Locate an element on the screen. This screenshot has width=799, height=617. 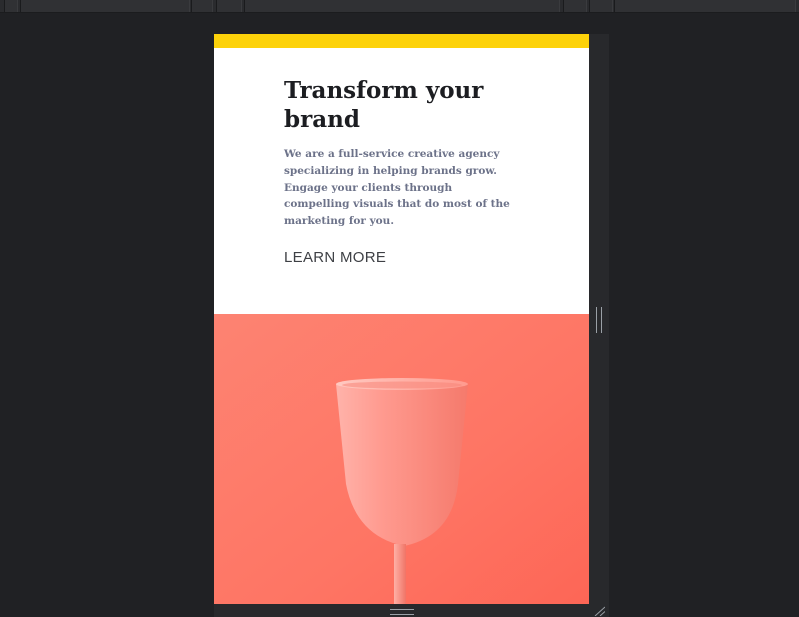
toolbar-device-select is located at coordinates (105, 6).